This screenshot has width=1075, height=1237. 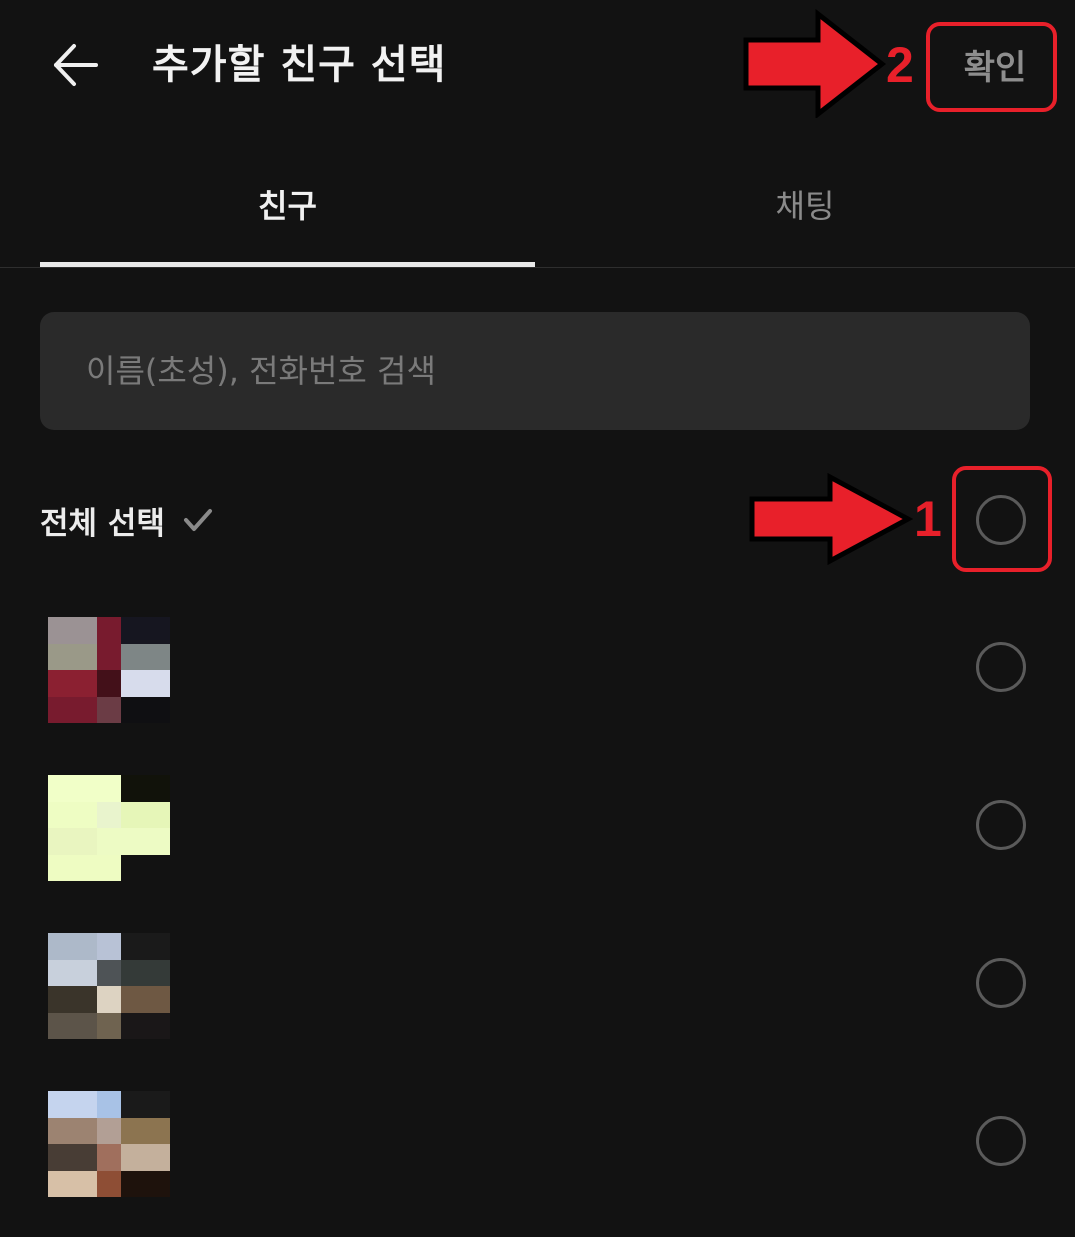 What do you see at coordinates (831, 519) in the screenshot?
I see `annotation-arrow-1-icon` at bounding box center [831, 519].